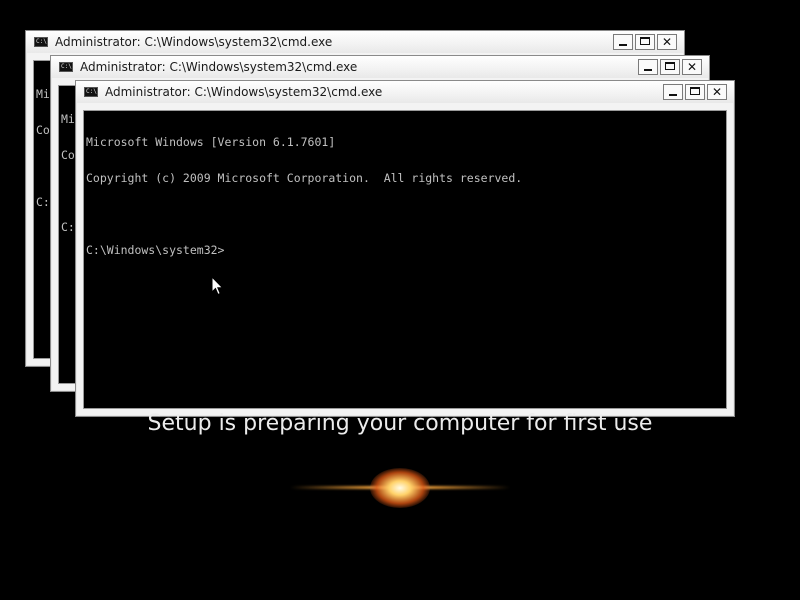  I want to click on console-line-blank, so click(405, 214).